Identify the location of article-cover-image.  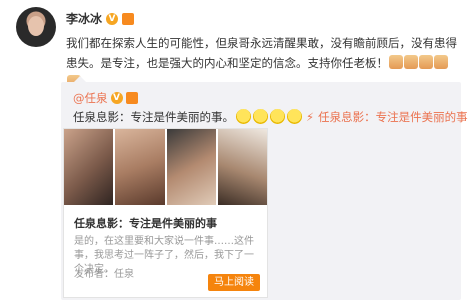
(165, 167).